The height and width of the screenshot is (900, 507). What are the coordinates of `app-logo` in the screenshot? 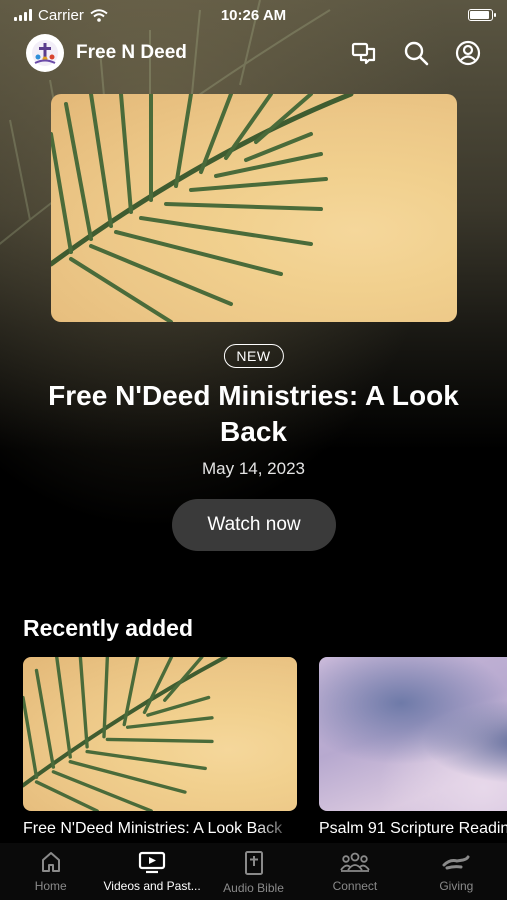 It's located at (45, 53).